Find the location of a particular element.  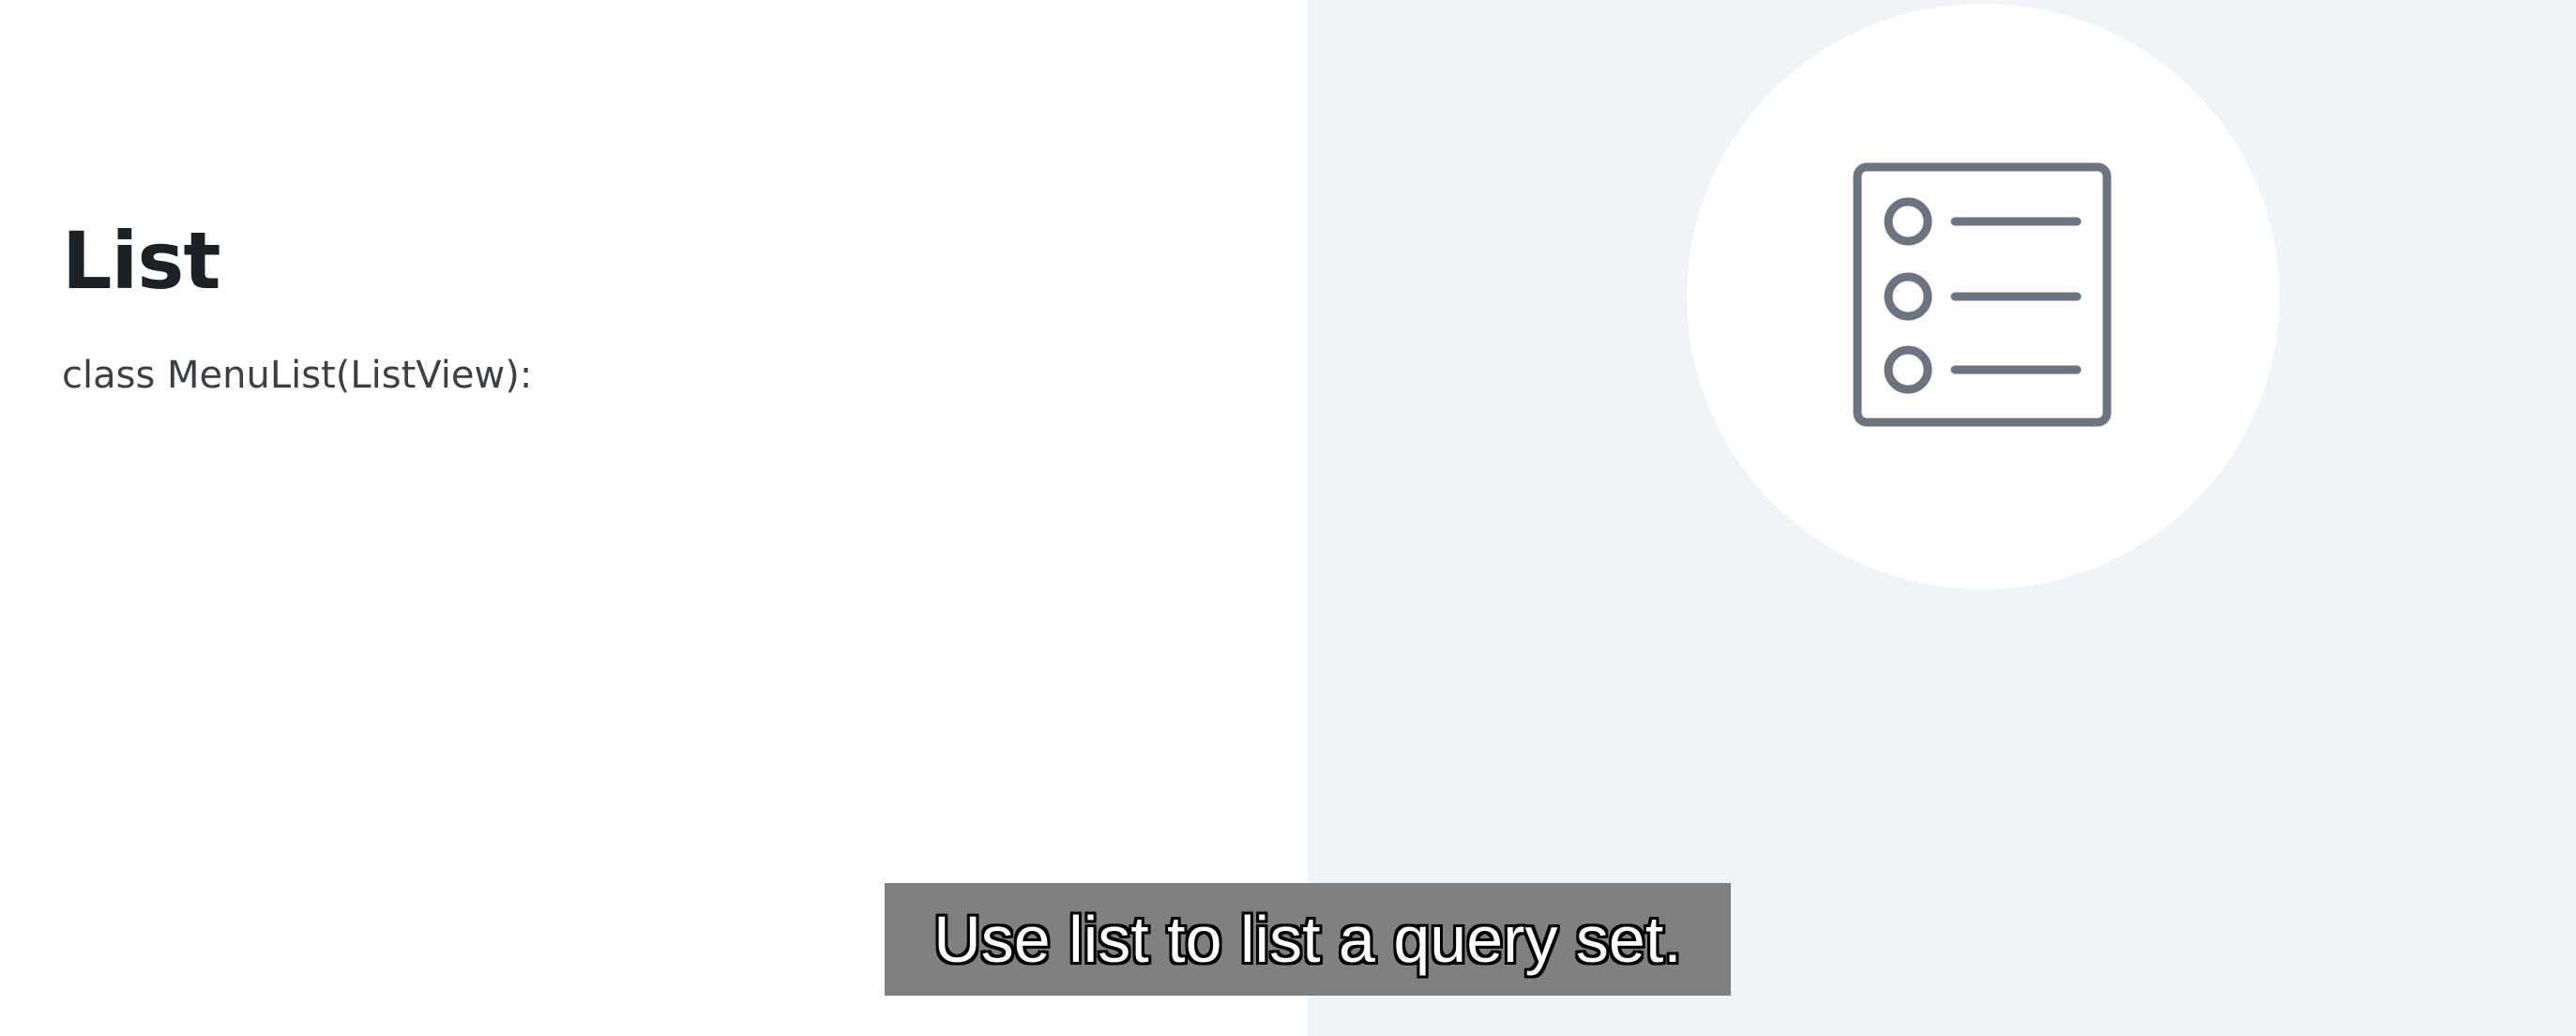

subtitle-text: Use list to list a query set. is located at coordinates (1307, 939).